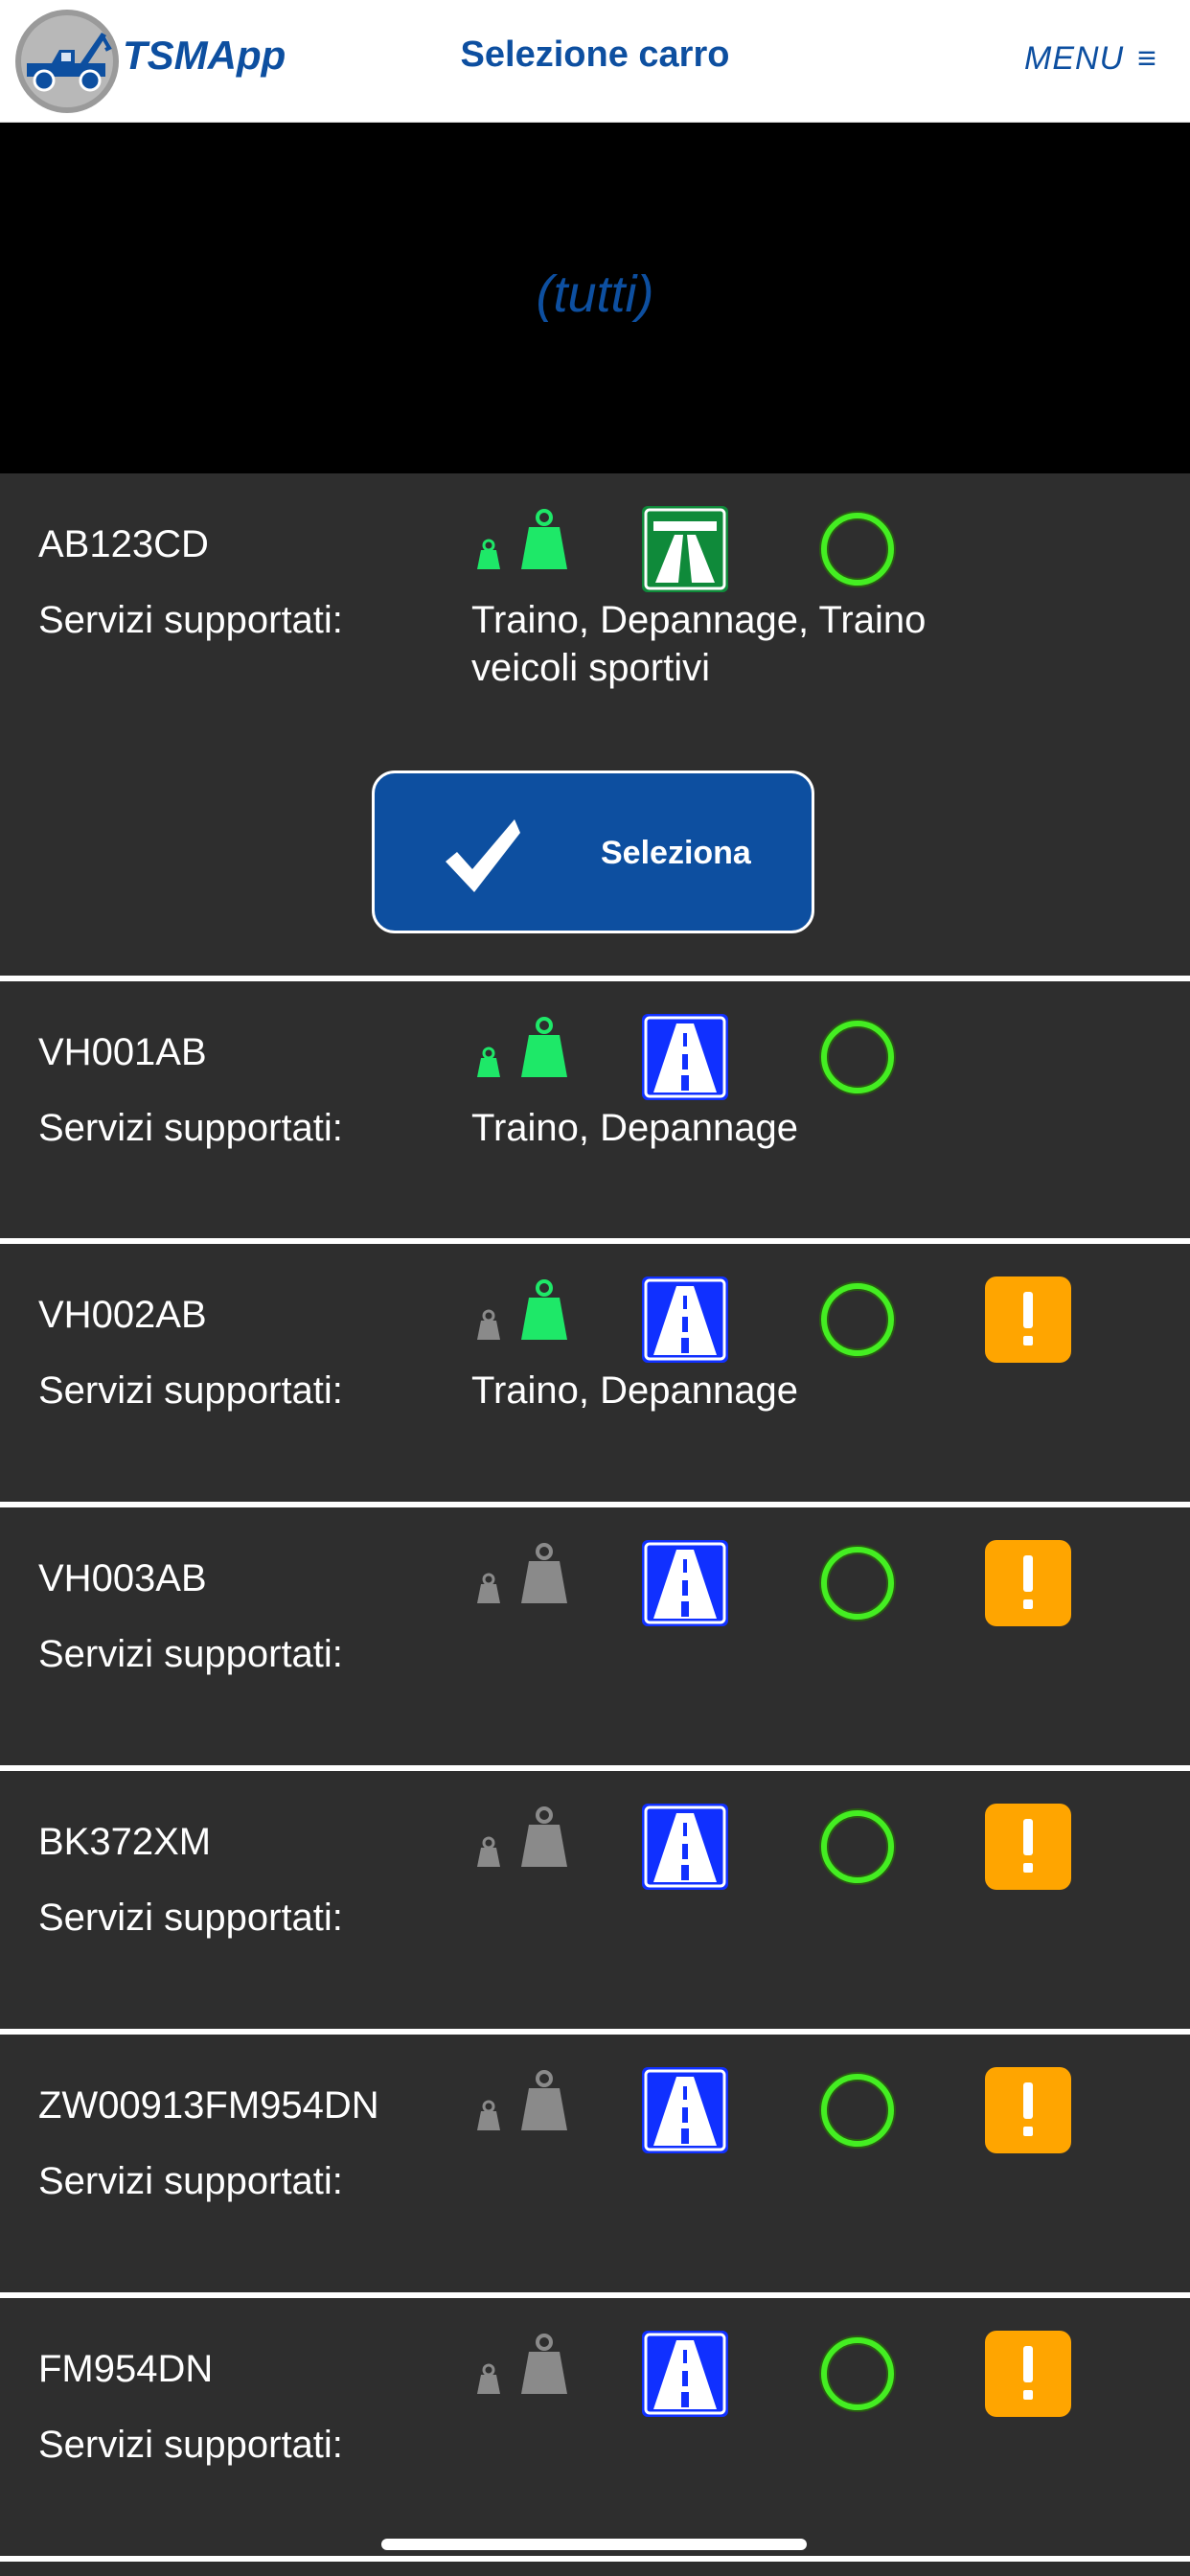 This screenshot has width=1190, height=2576. Describe the element at coordinates (125, 1842) in the screenshot. I see `truck-plate: BK372XM` at that location.